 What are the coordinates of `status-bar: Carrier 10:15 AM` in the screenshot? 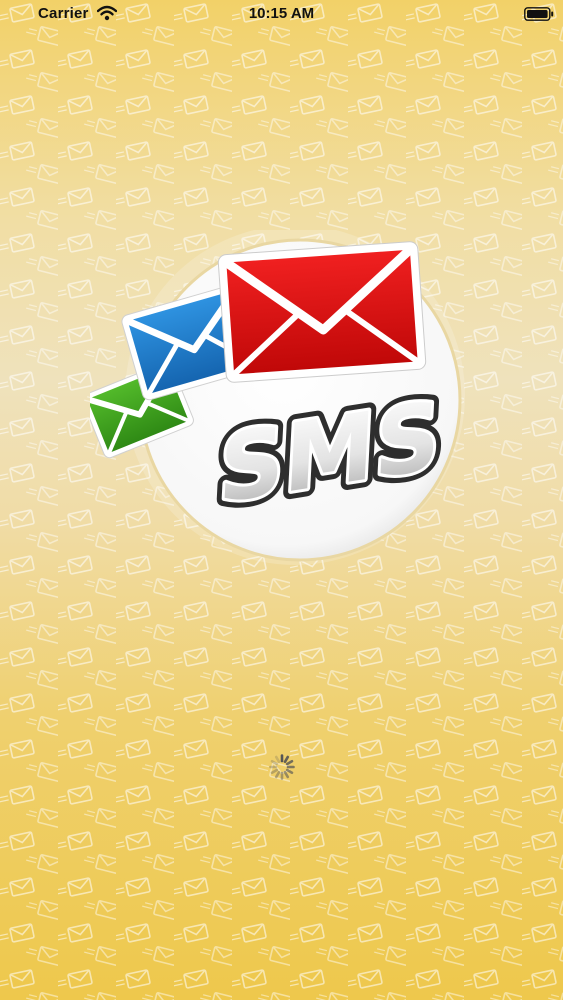 It's located at (281, 15).